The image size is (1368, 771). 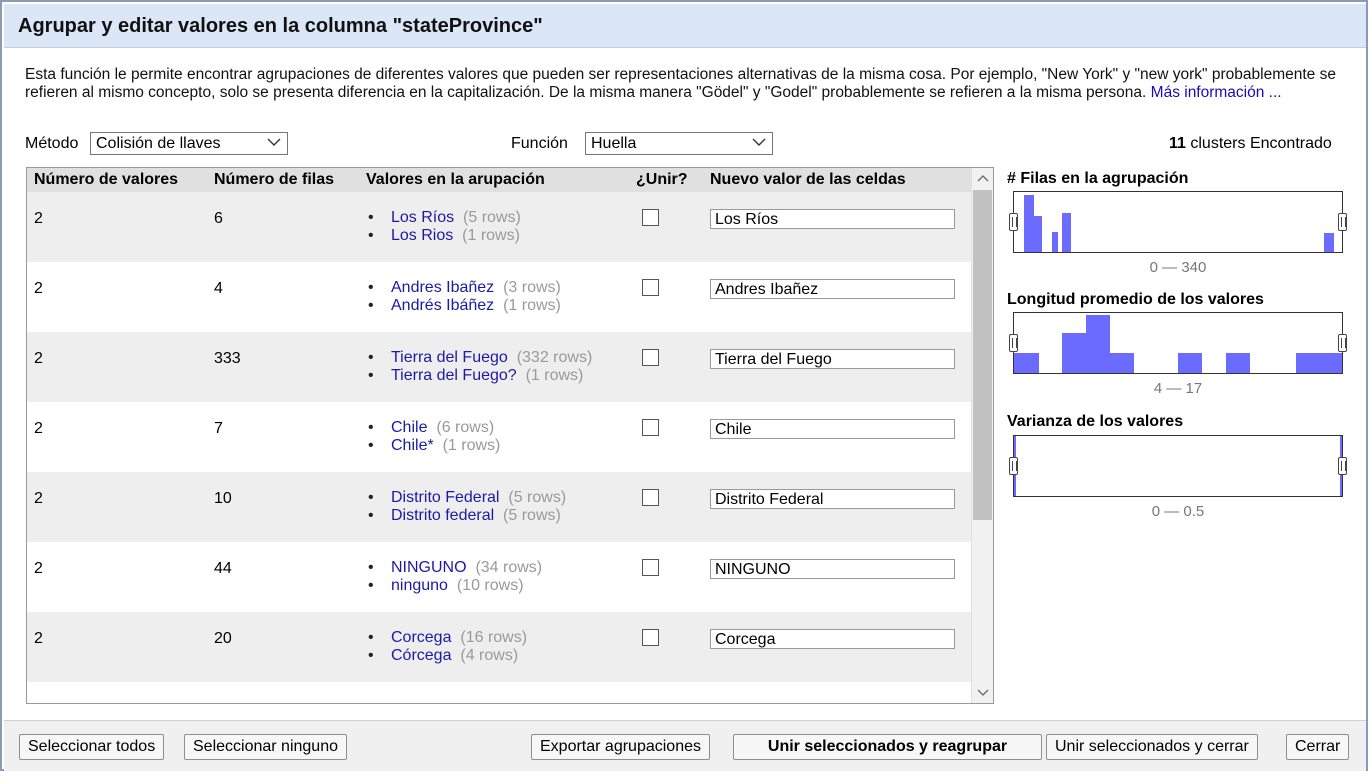 What do you see at coordinates (455, 180) in the screenshot?
I see `header-values: Valores en la arupación` at bounding box center [455, 180].